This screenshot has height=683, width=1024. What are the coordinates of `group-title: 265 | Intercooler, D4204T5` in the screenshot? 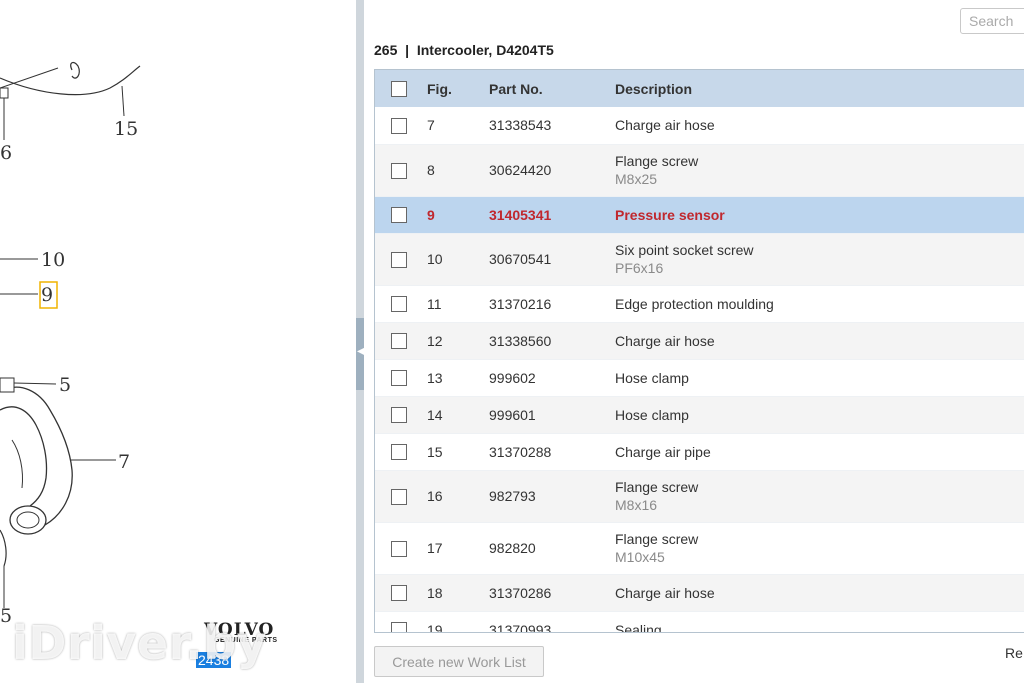 It's located at (464, 50).